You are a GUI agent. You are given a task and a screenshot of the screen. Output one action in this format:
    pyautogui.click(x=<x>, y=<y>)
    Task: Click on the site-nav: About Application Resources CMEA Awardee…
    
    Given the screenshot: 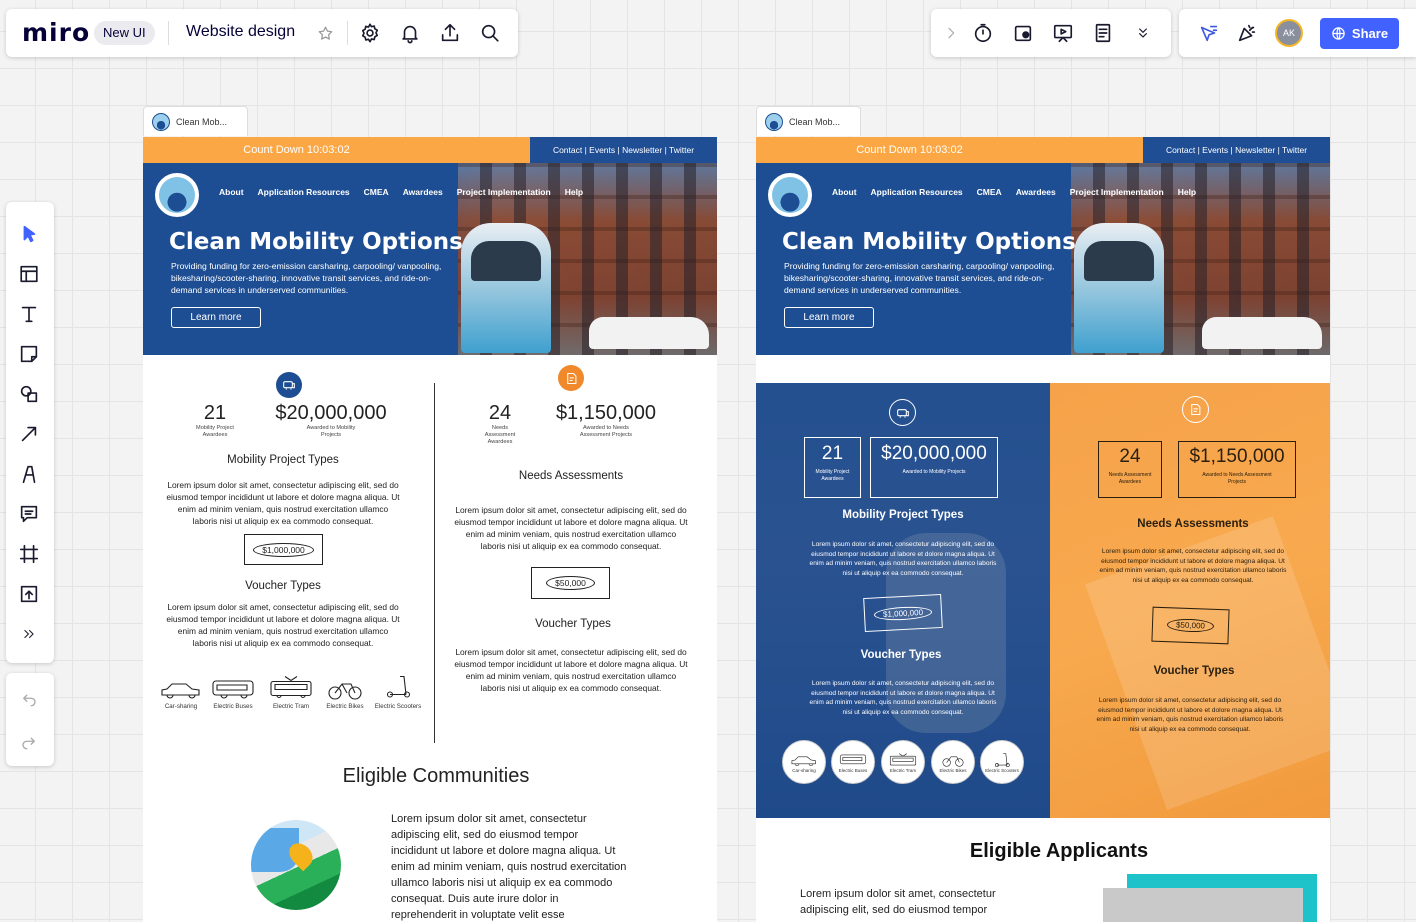 What is the action you would take?
    pyautogui.click(x=1014, y=192)
    